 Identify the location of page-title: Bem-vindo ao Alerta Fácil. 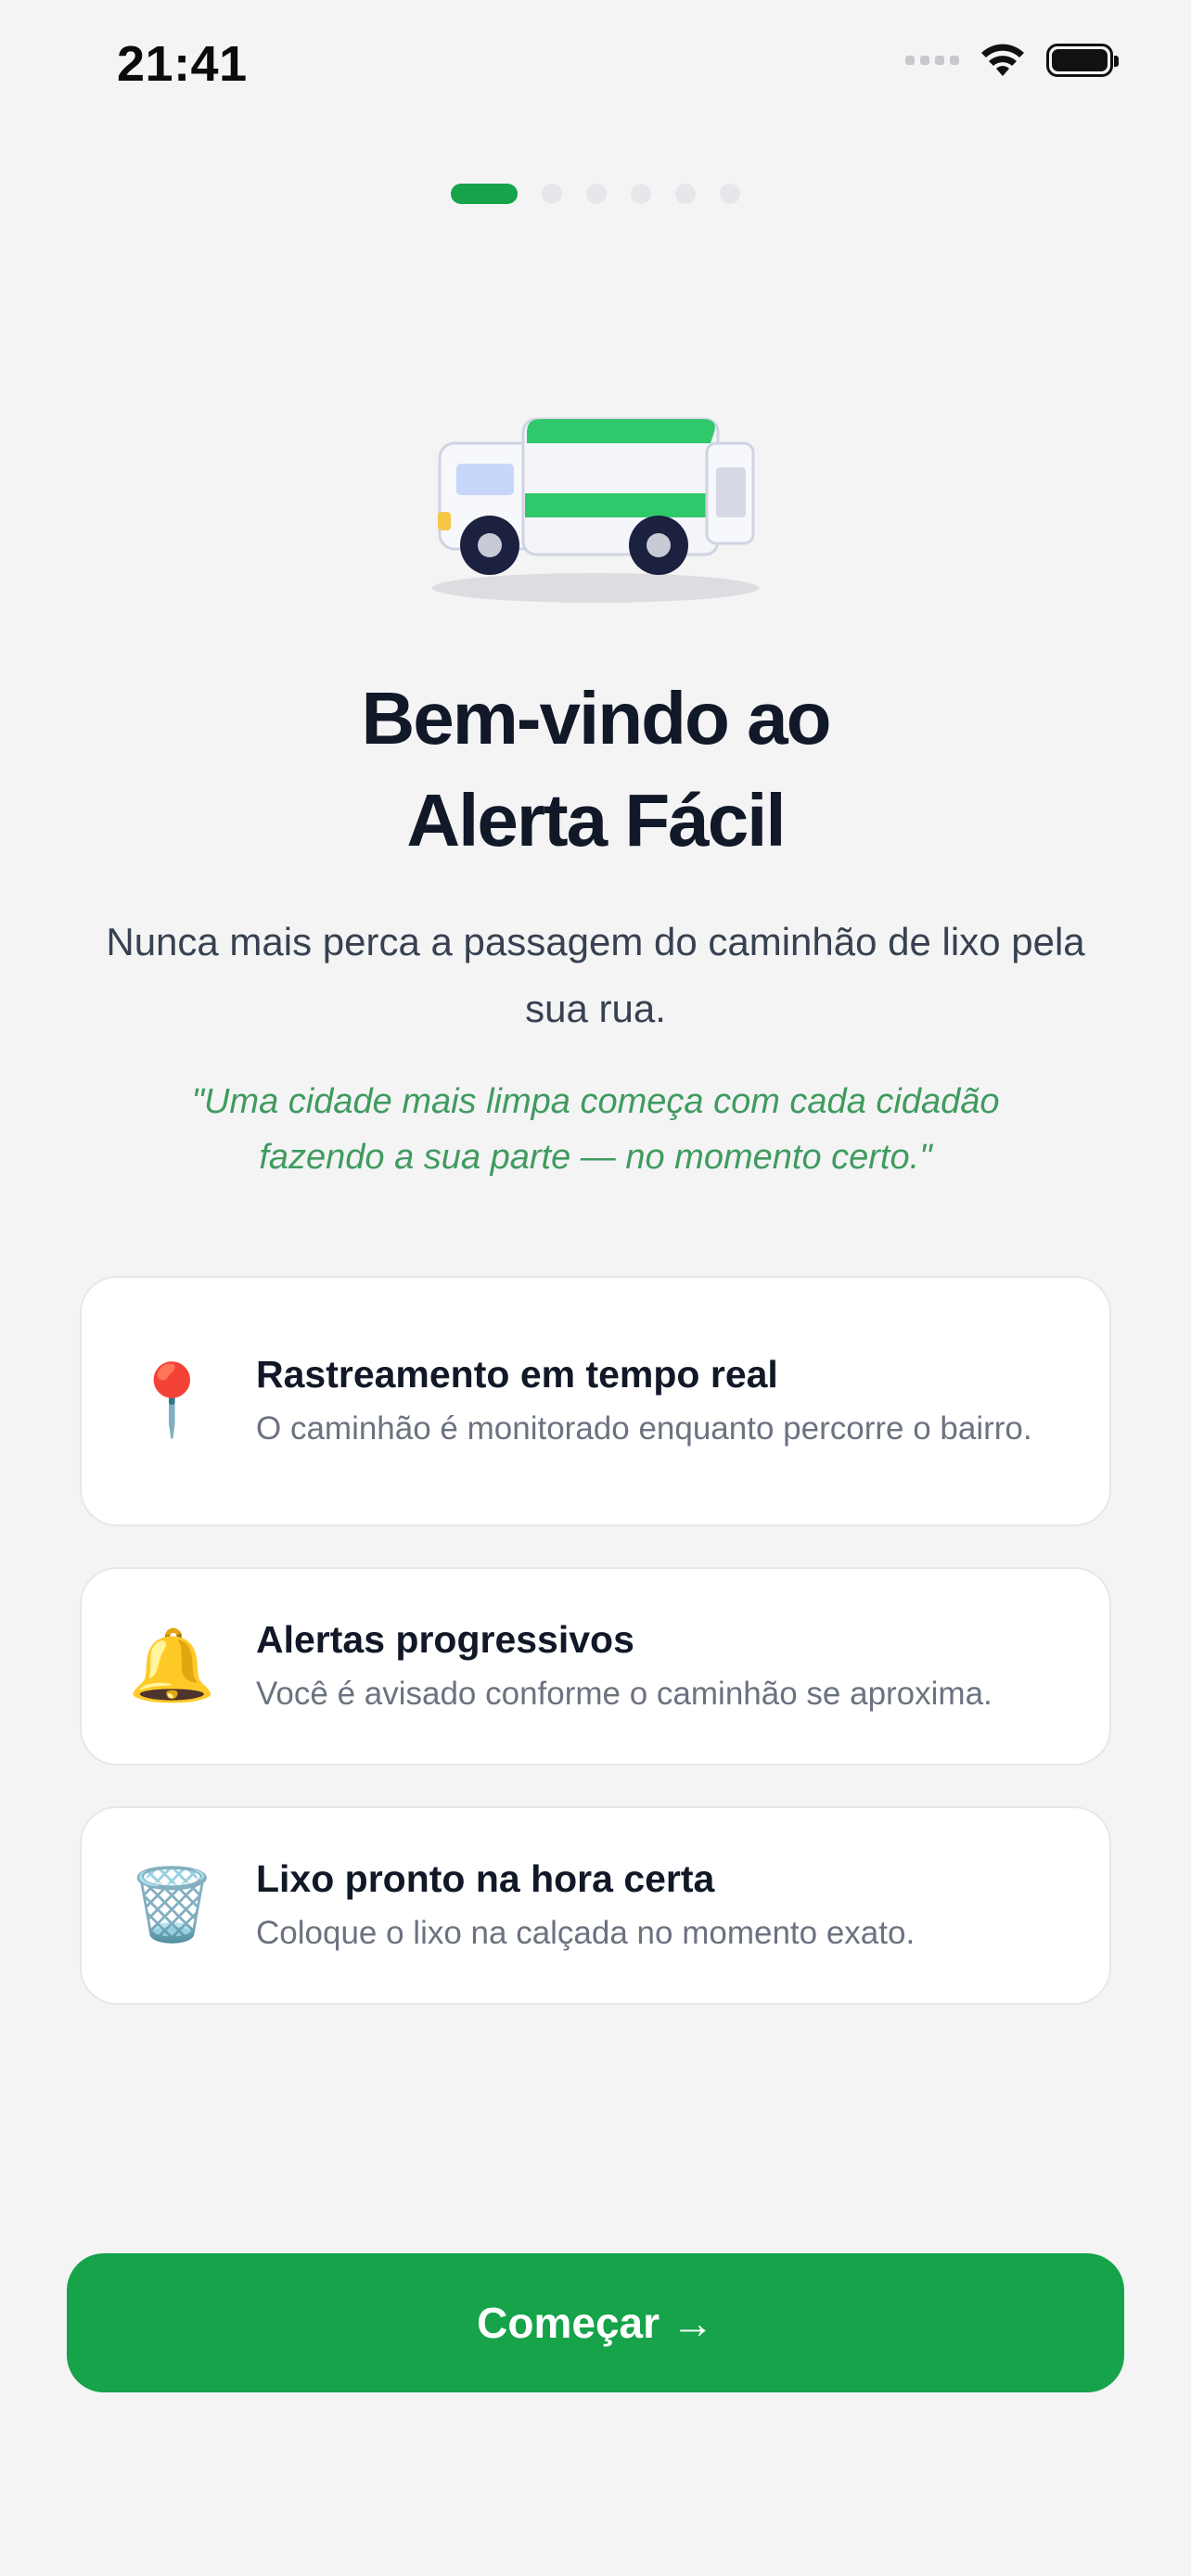
(595, 770).